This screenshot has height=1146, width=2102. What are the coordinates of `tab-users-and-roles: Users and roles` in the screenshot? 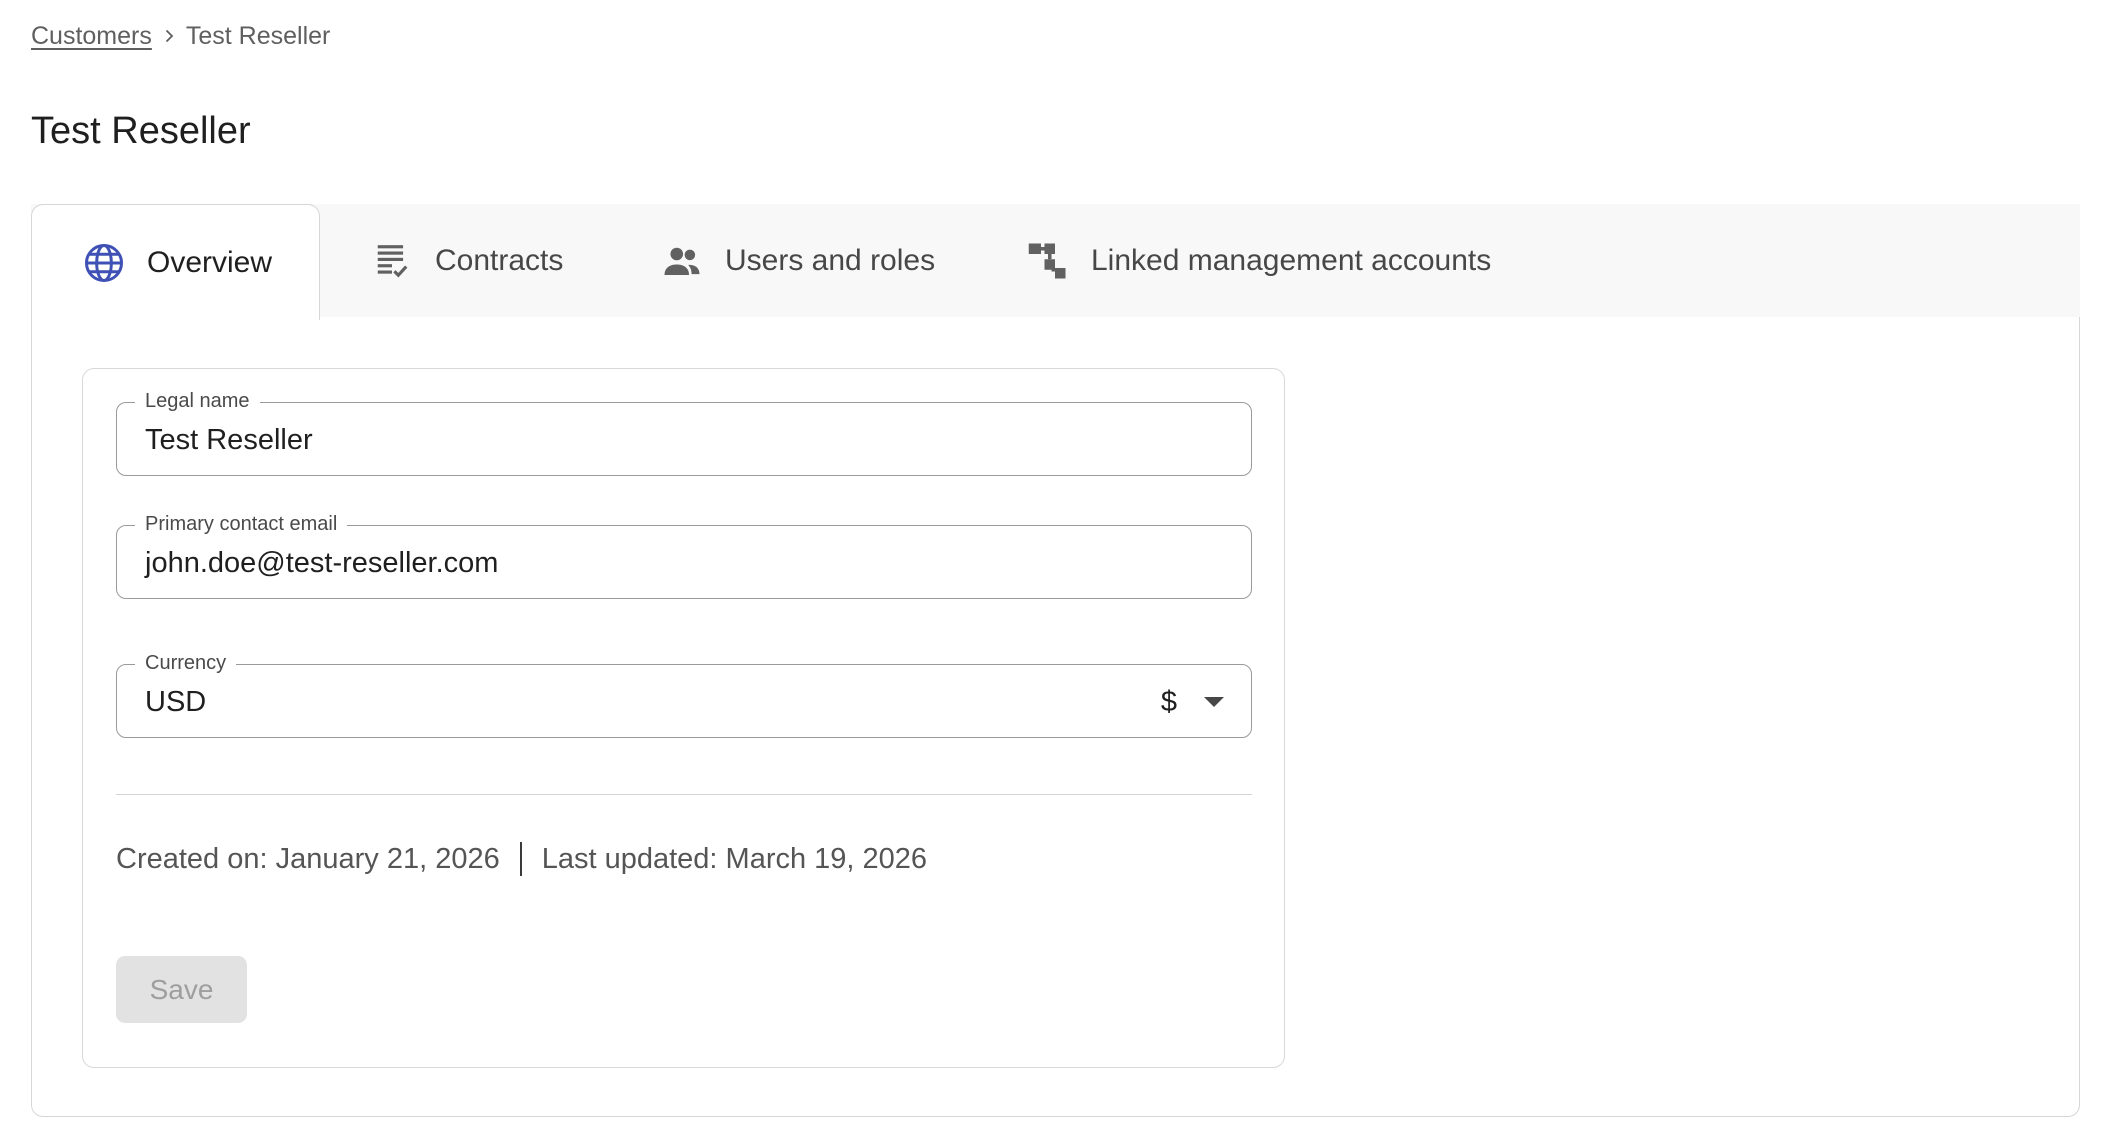 It's located at (798, 261).